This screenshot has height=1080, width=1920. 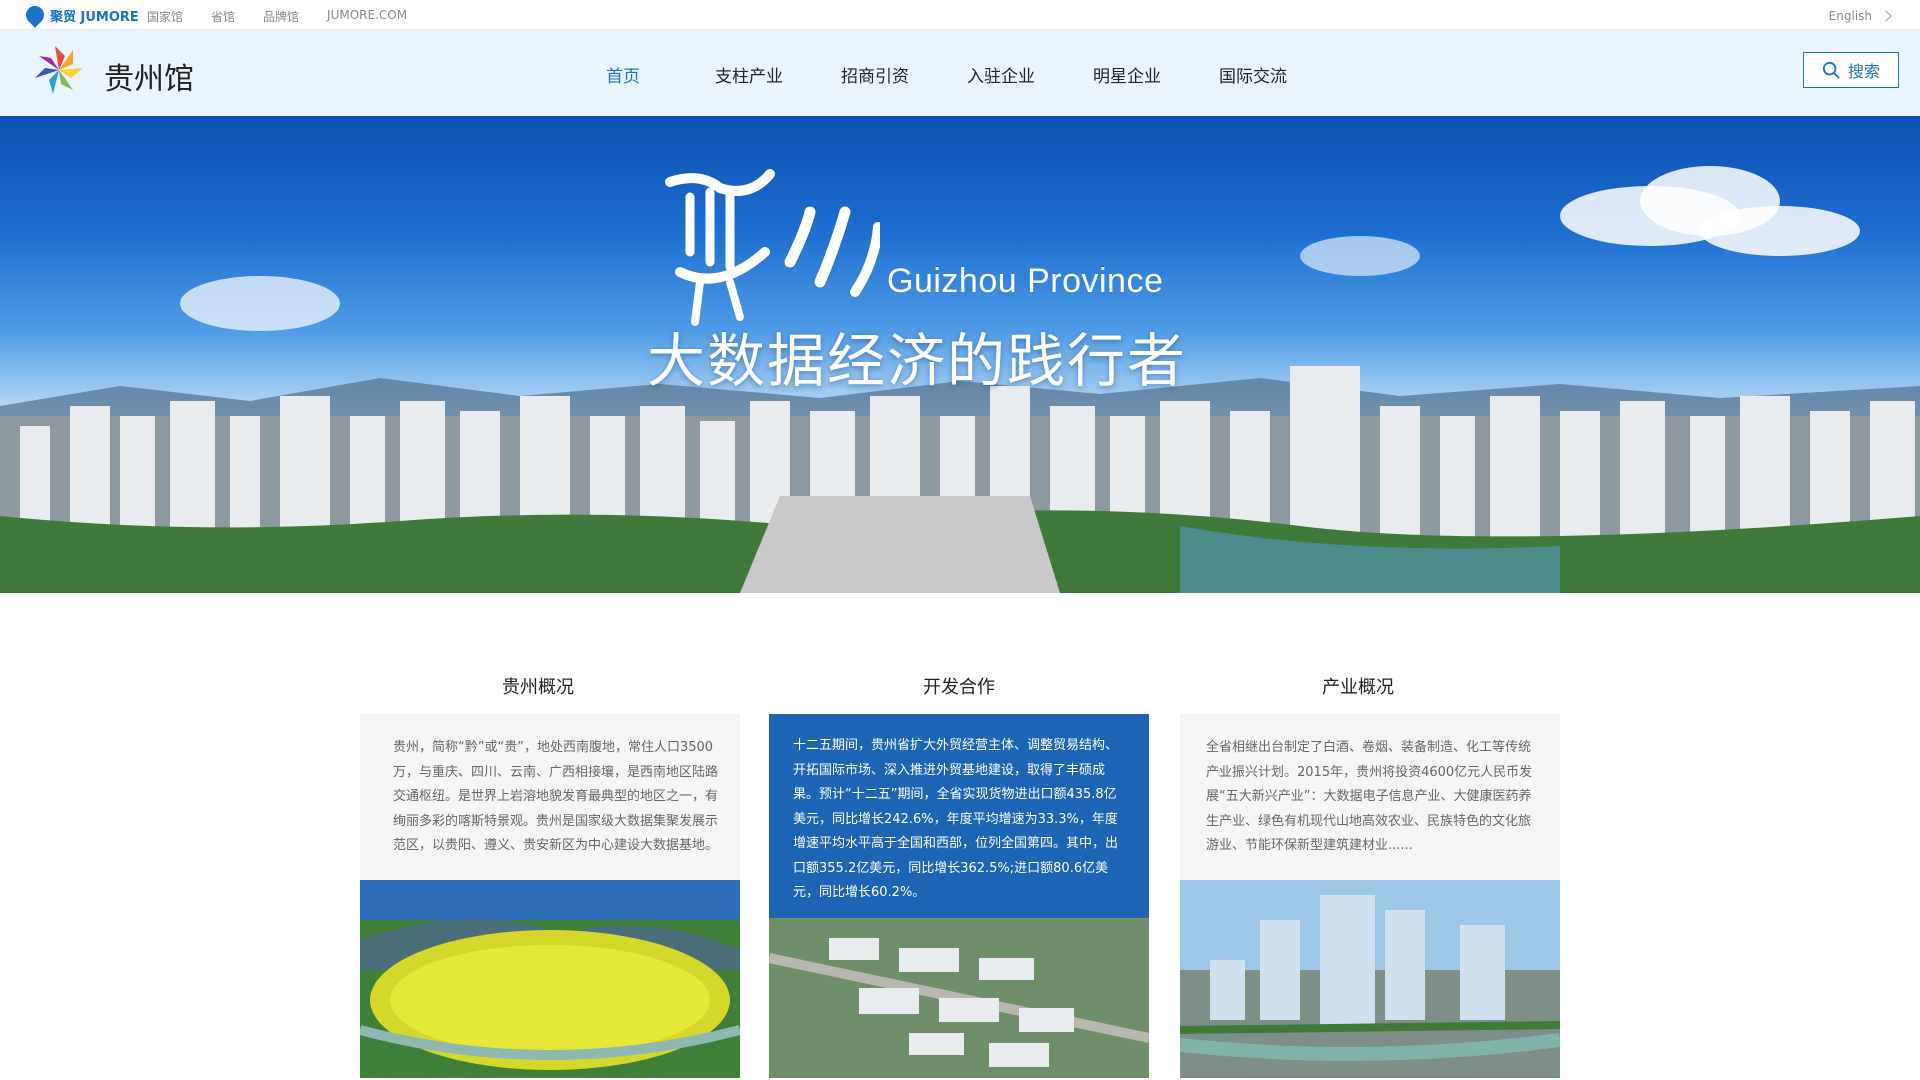 What do you see at coordinates (1886, 16) in the screenshot?
I see `chevron-right-icon` at bounding box center [1886, 16].